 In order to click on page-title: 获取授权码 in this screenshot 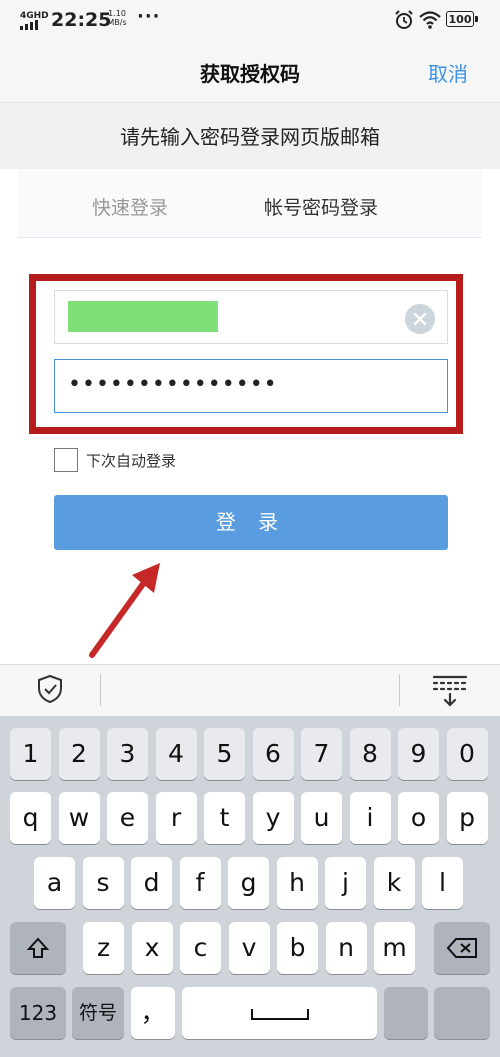, I will do `click(250, 74)`.